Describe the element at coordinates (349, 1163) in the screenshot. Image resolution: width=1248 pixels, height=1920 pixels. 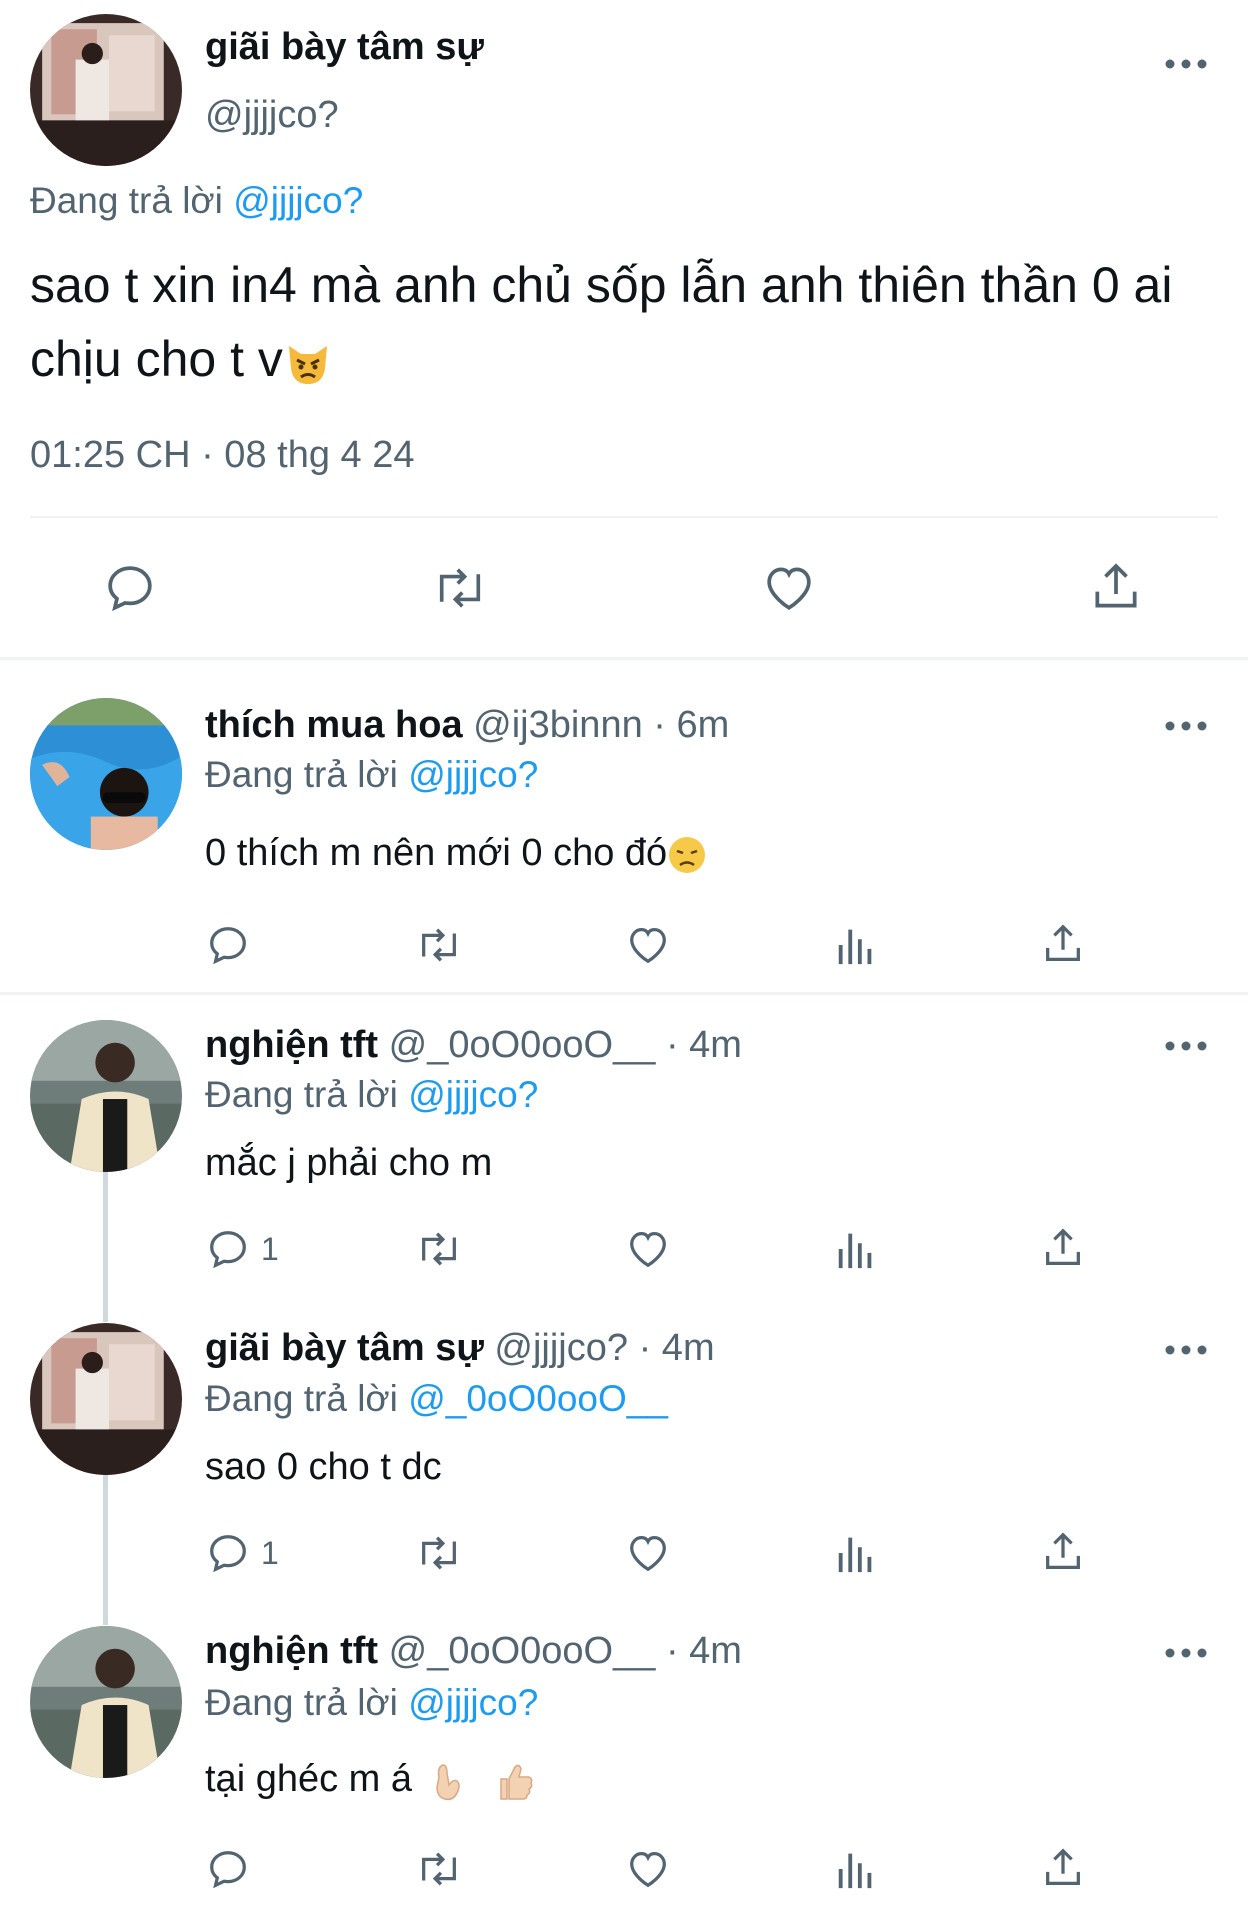
I see `reply-text: mắc j phải cho m` at that location.